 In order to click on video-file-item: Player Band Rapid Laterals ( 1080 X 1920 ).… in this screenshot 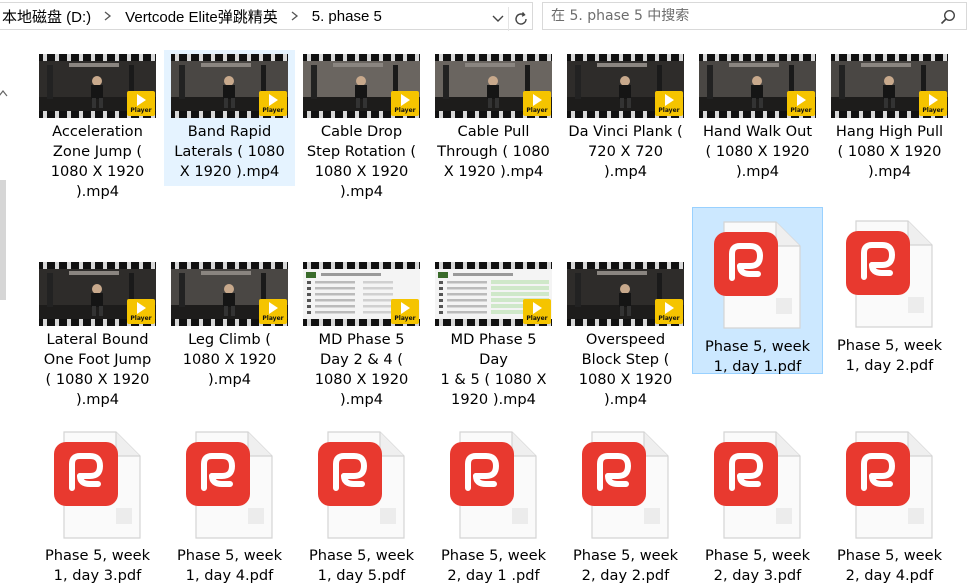, I will do `click(229, 118)`.